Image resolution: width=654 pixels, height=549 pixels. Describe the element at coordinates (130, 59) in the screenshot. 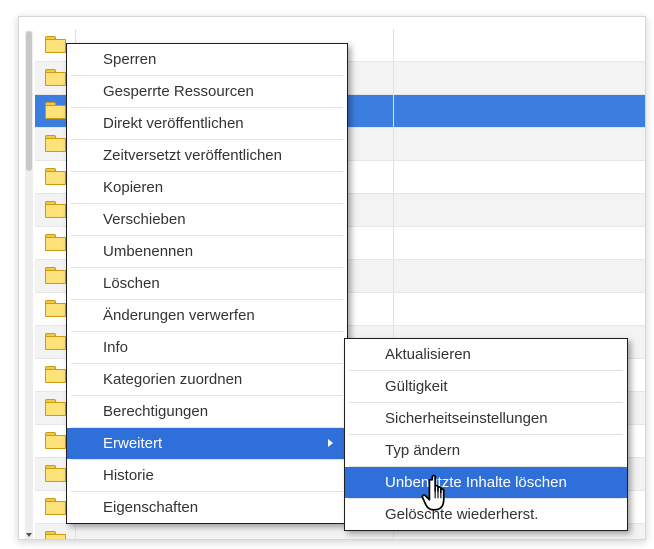

I see `menu-item-label: Sperren` at that location.